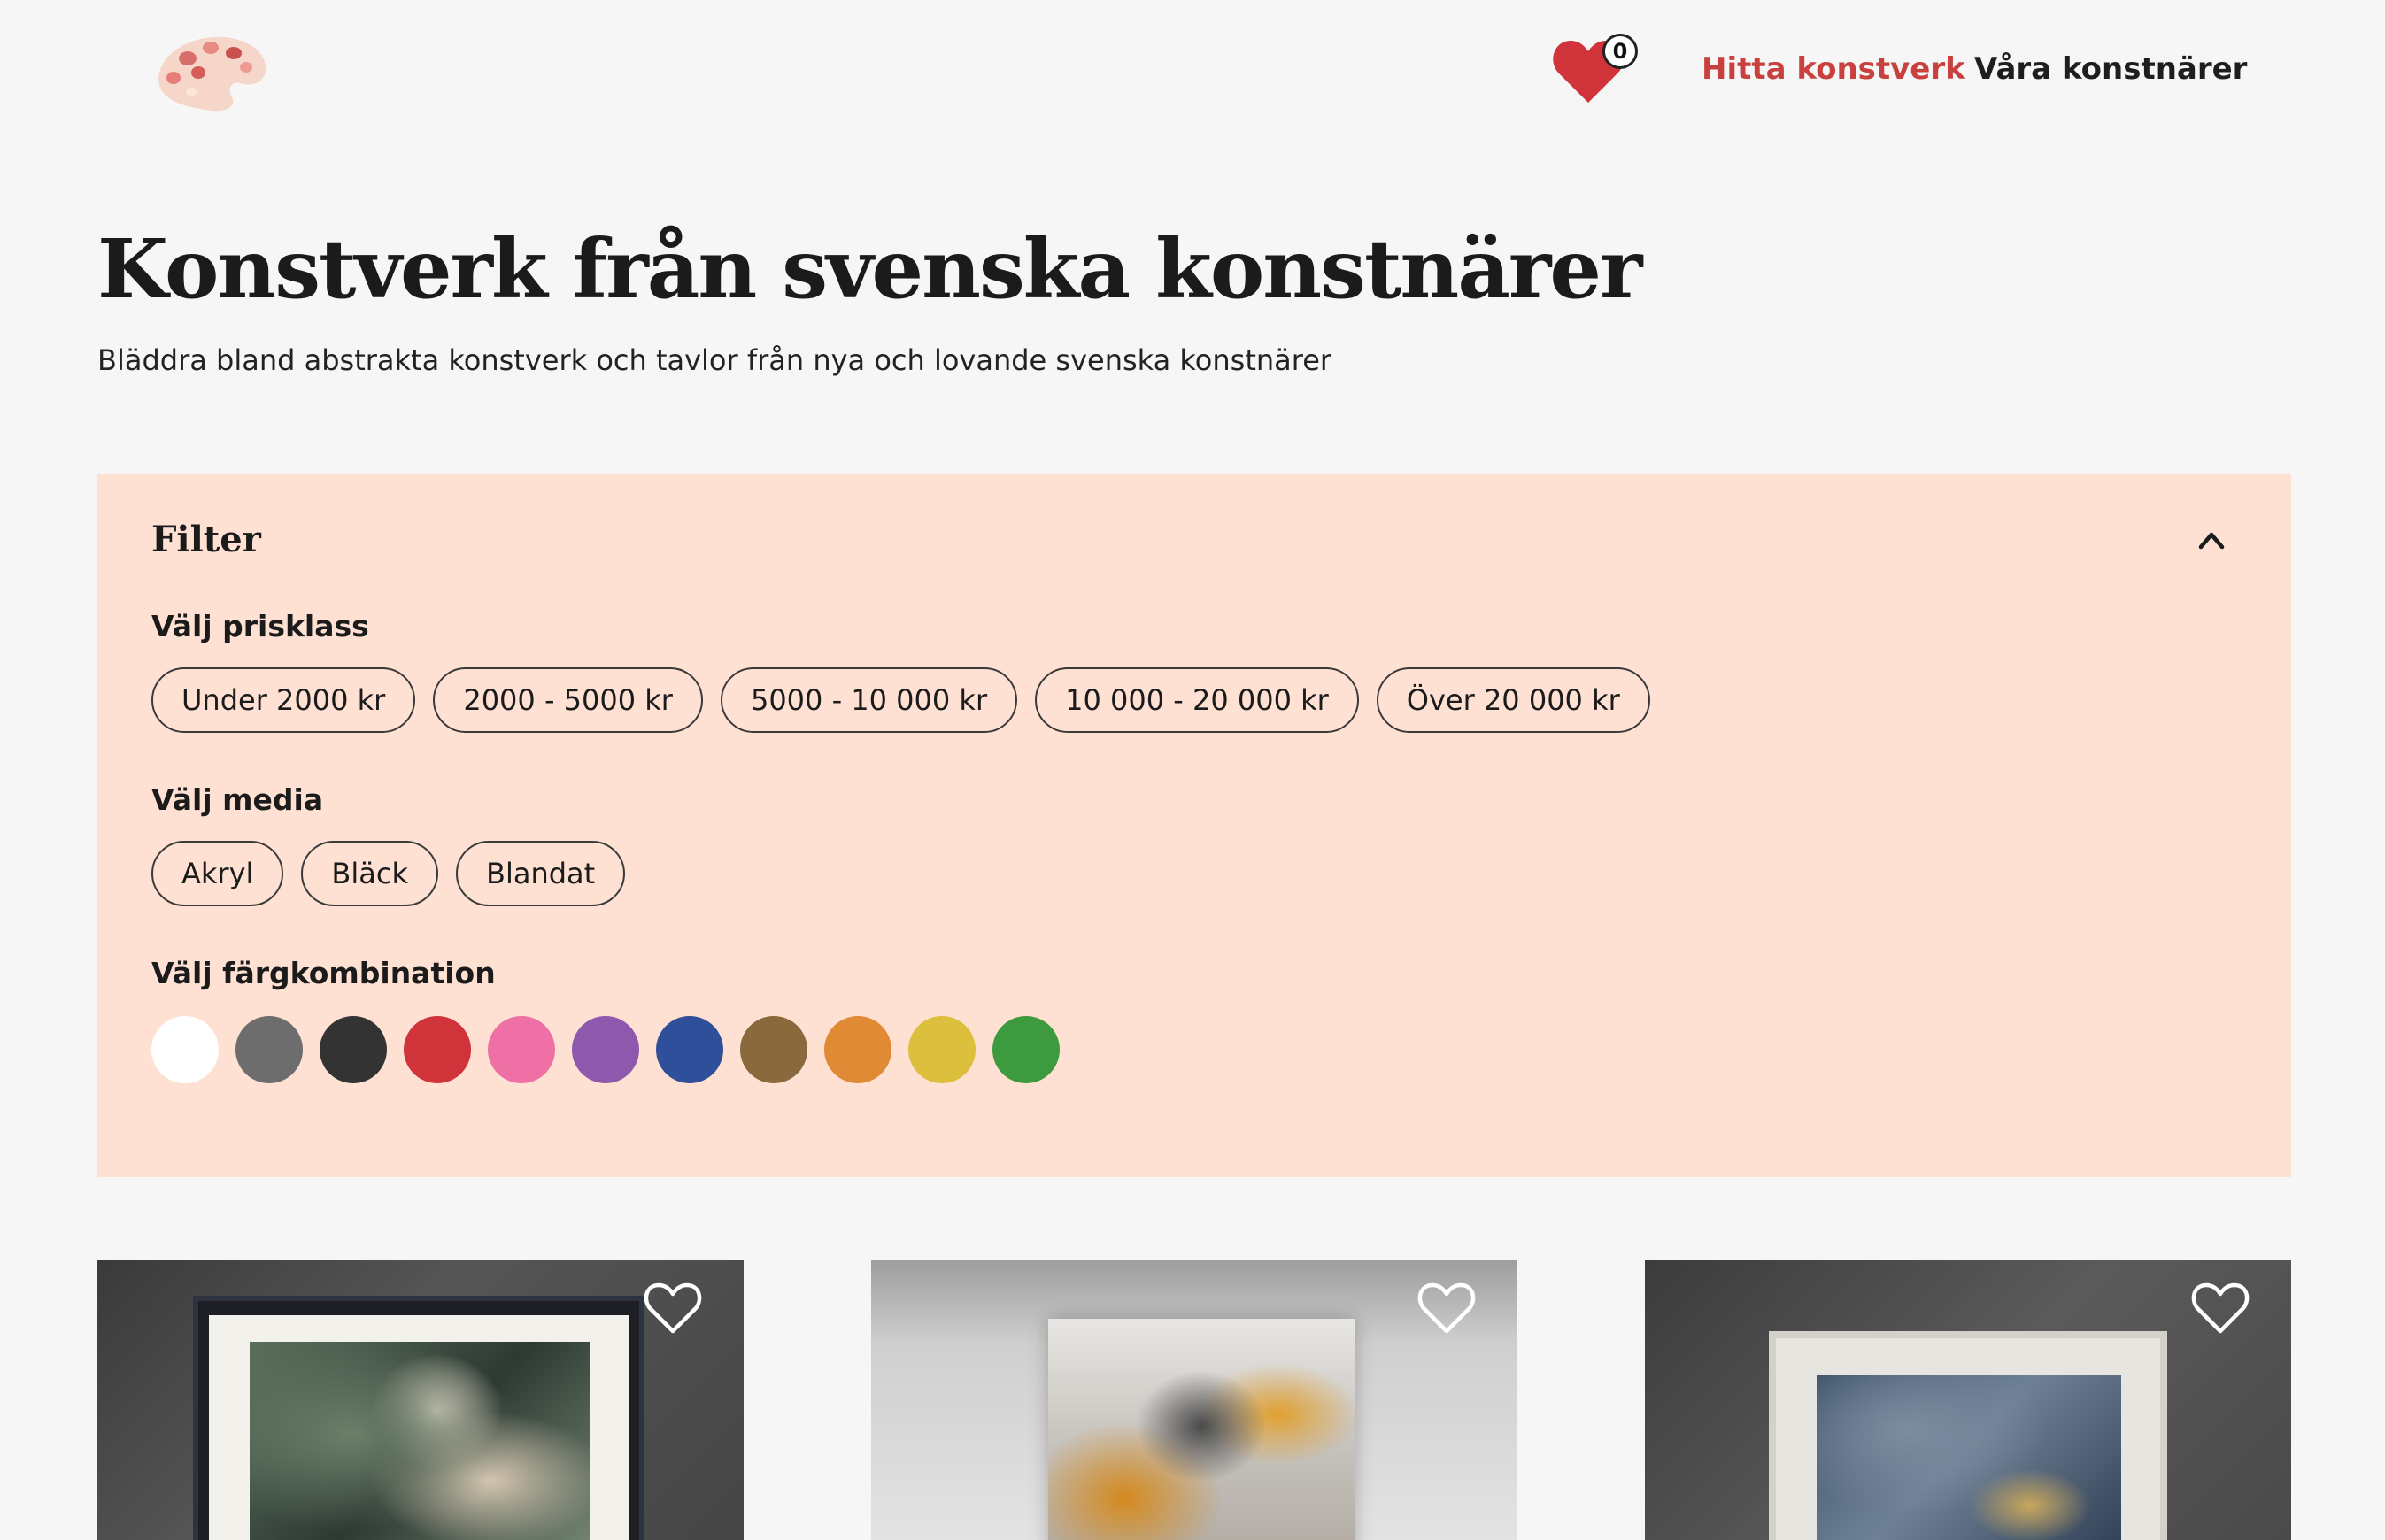 Image resolution: width=2385 pixels, height=1540 pixels. What do you see at coordinates (260, 626) in the screenshot?
I see `price-label: Välj prisklass` at bounding box center [260, 626].